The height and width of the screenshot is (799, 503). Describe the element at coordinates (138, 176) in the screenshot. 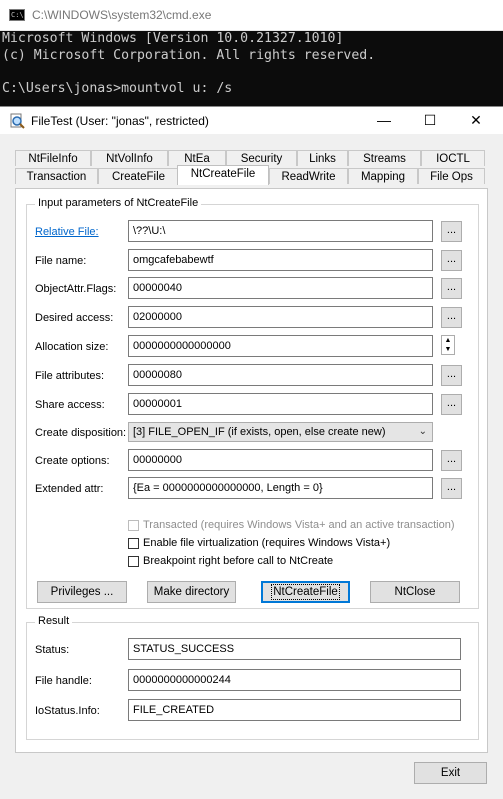

I see `tab-createfile: CreateFile` at that location.